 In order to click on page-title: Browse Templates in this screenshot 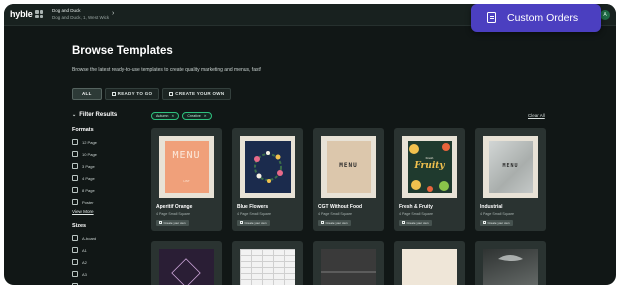, I will do `click(122, 51)`.